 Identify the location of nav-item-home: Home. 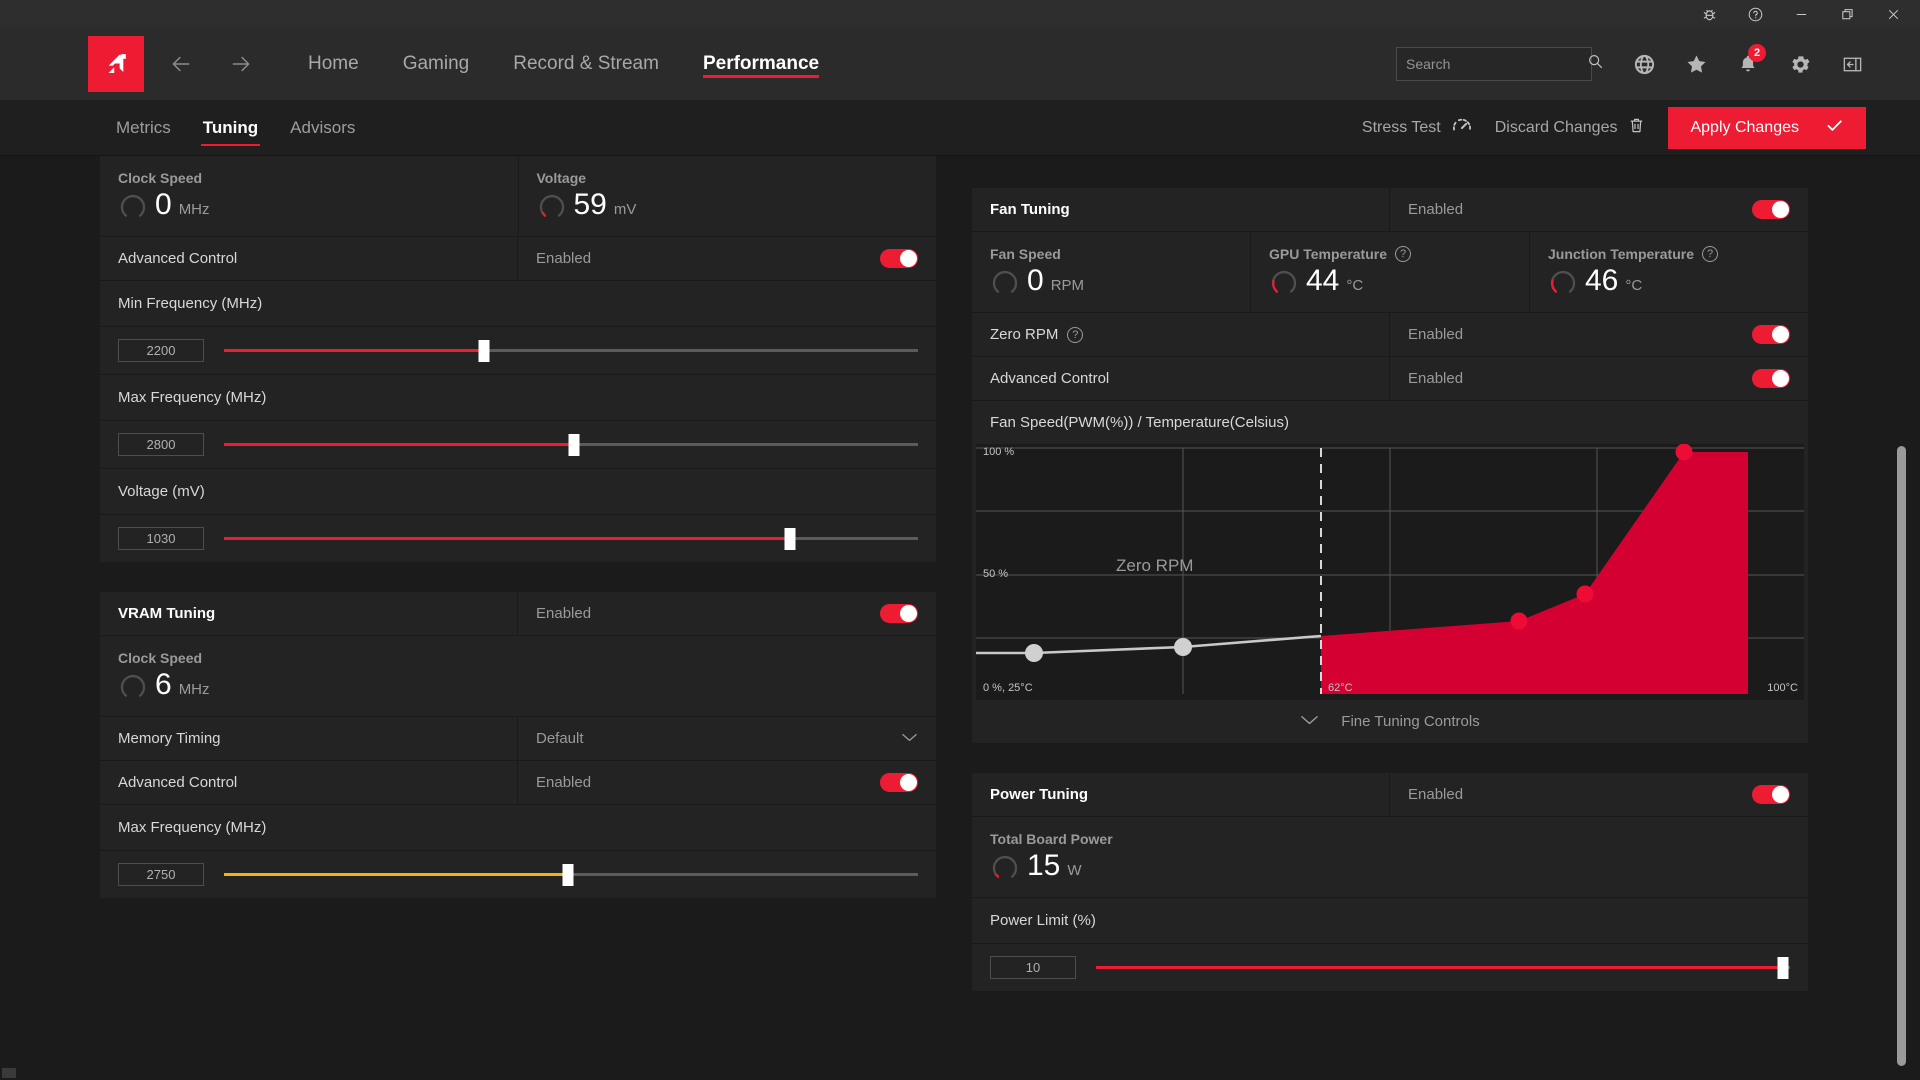
(333, 64).